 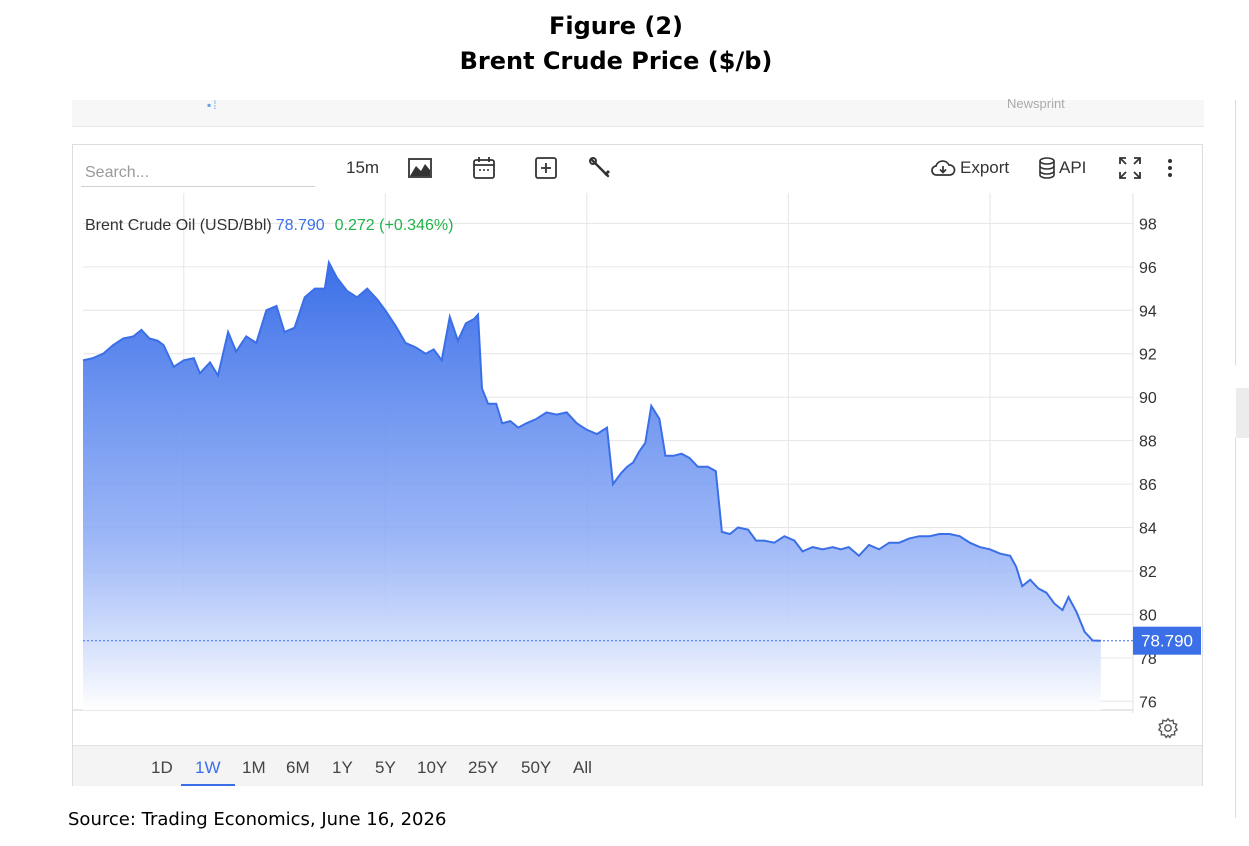 What do you see at coordinates (1073, 167) in the screenshot?
I see `api-label: API` at bounding box center [1073, 167].